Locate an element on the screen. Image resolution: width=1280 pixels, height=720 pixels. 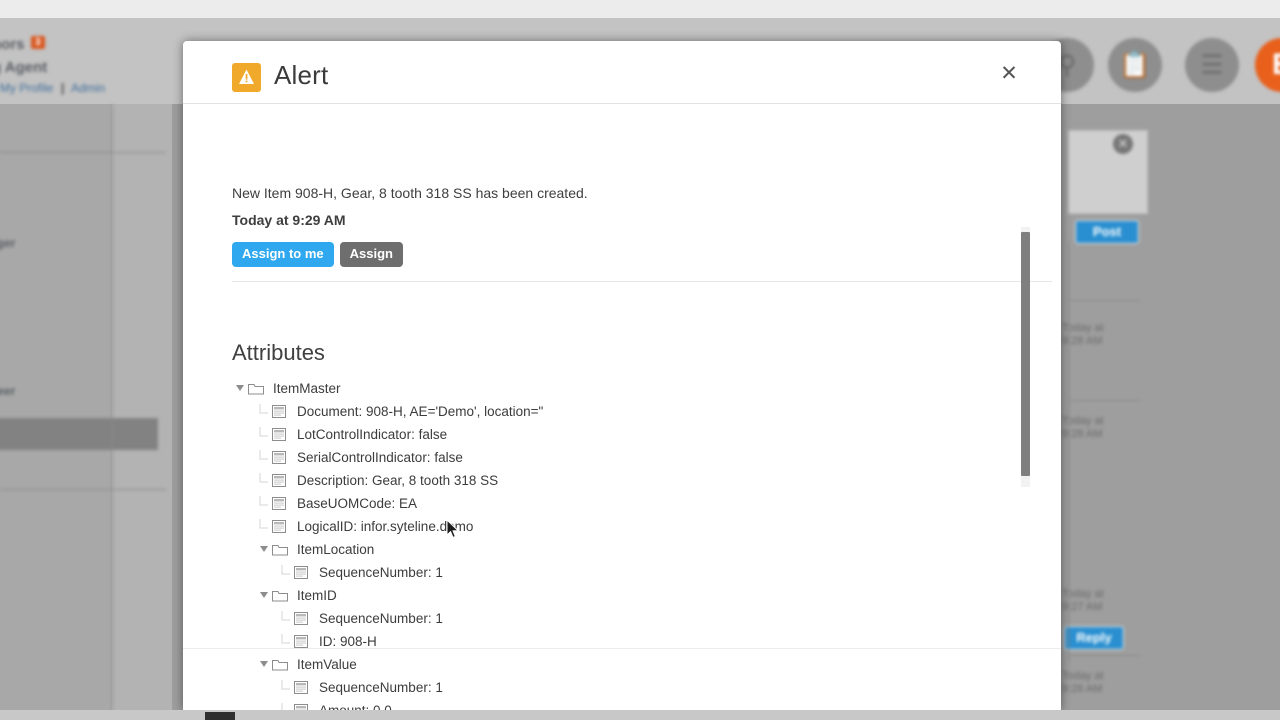
list-icon-button: ☰ is located at coordinates (1212, 65).